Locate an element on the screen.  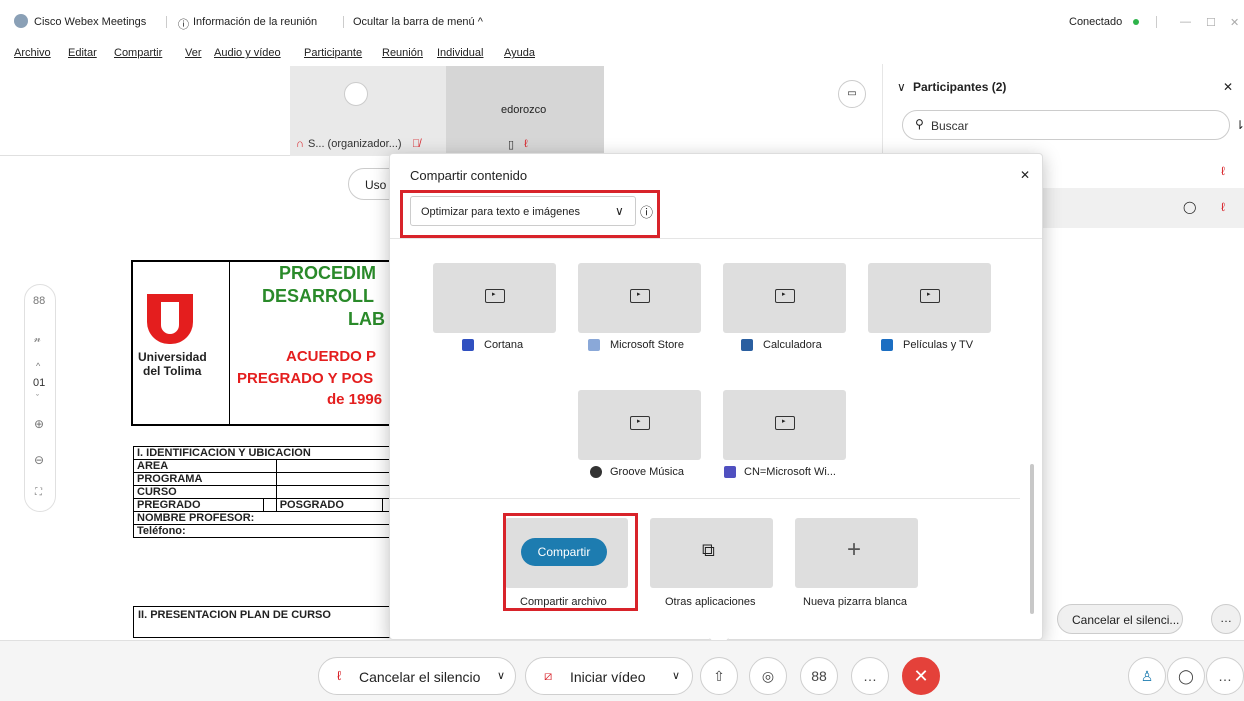
chat-icon: ◯ is located at coordinates (1189, 207).